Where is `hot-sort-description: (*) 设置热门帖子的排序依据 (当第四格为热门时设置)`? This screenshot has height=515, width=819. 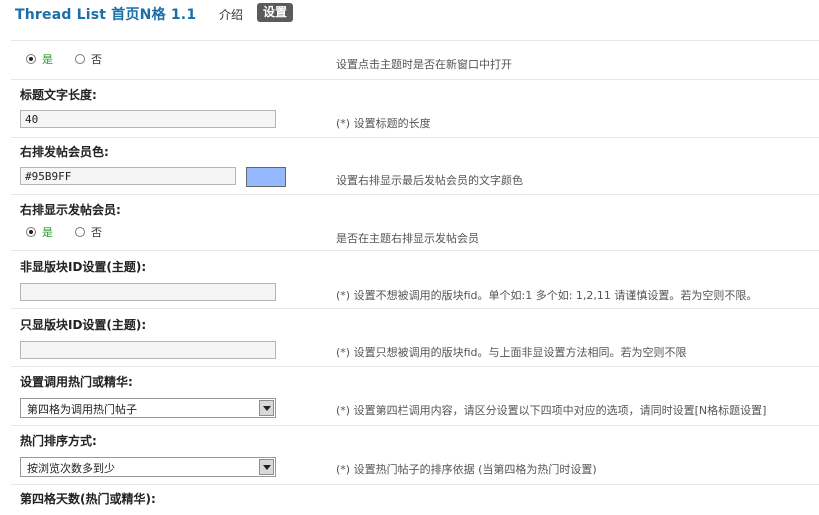
hot-sort-description: (*) 设置热门帖子的排序依据 (当第四格为热门时设置) is located at coordinates (466, 469).